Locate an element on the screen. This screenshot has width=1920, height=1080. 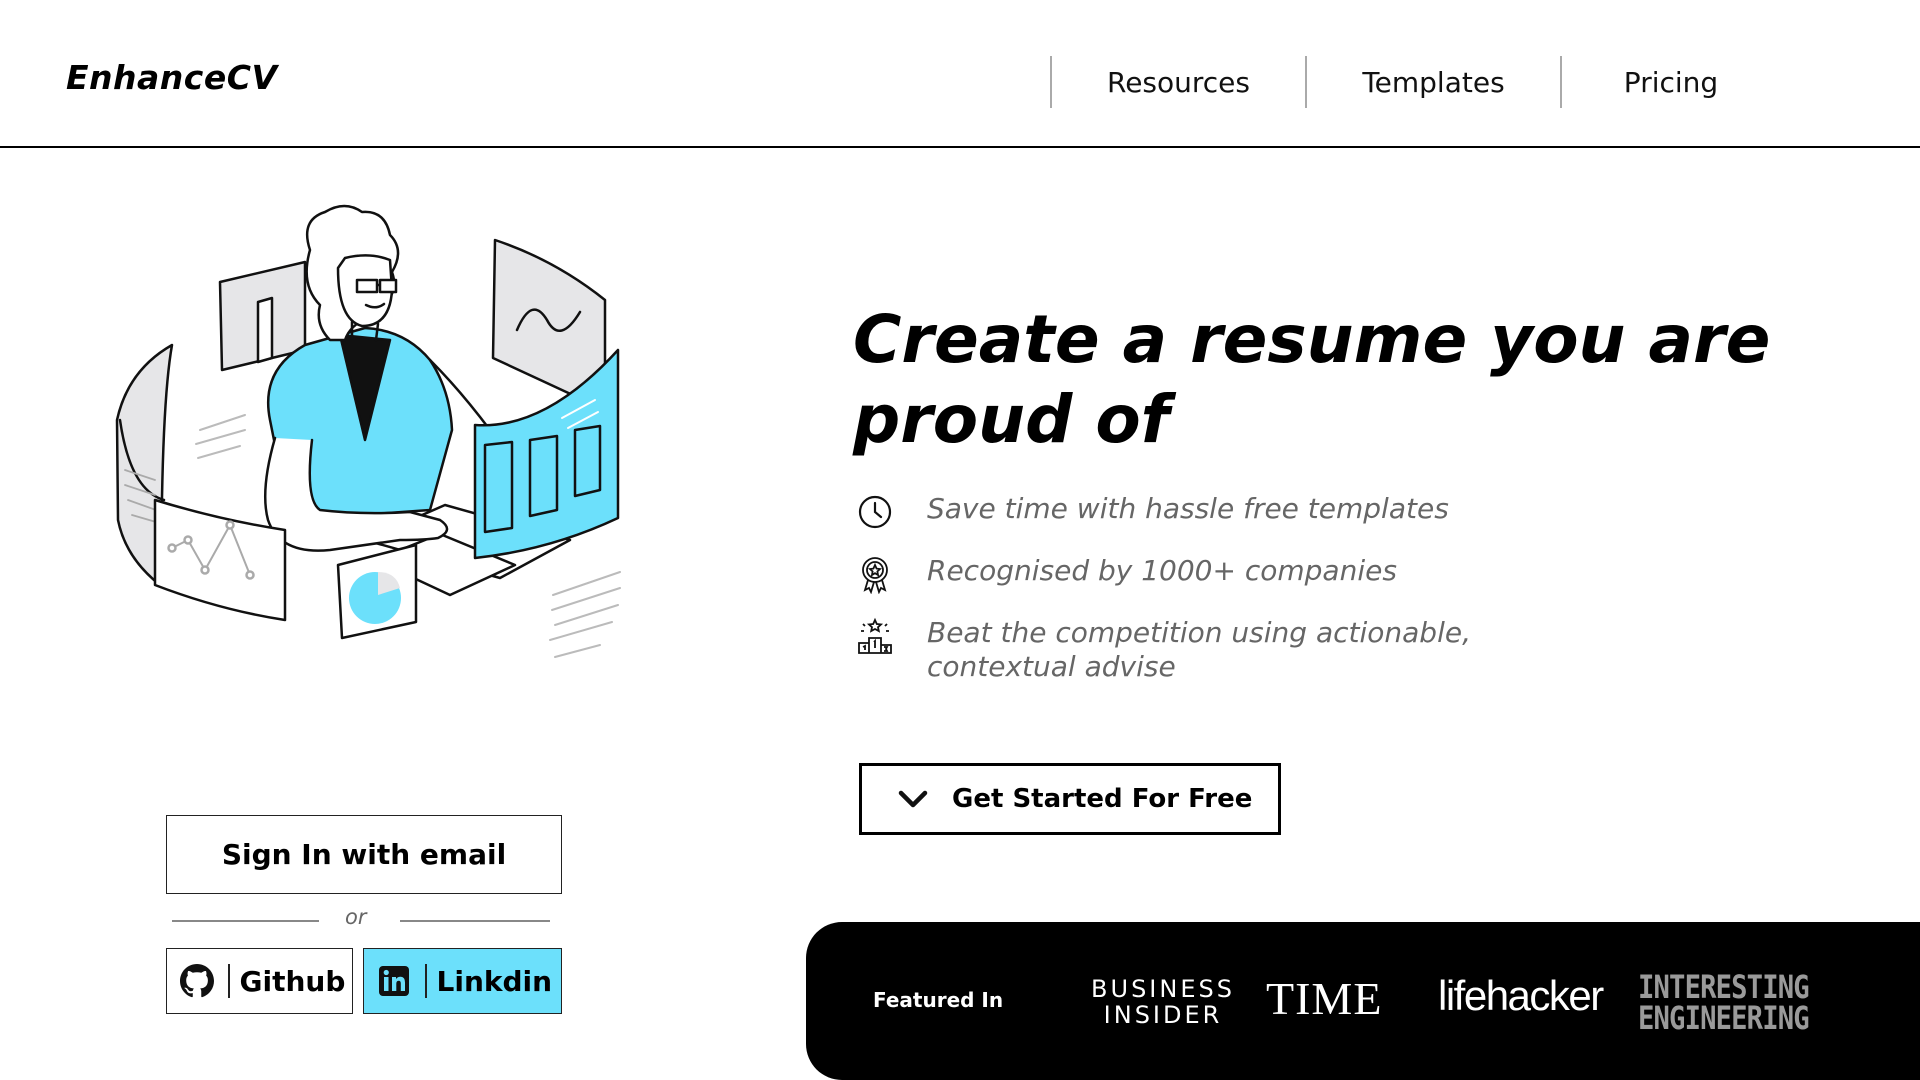
feature-item: Recognised by 1000+ companies is located at coordinates (1235, 574).